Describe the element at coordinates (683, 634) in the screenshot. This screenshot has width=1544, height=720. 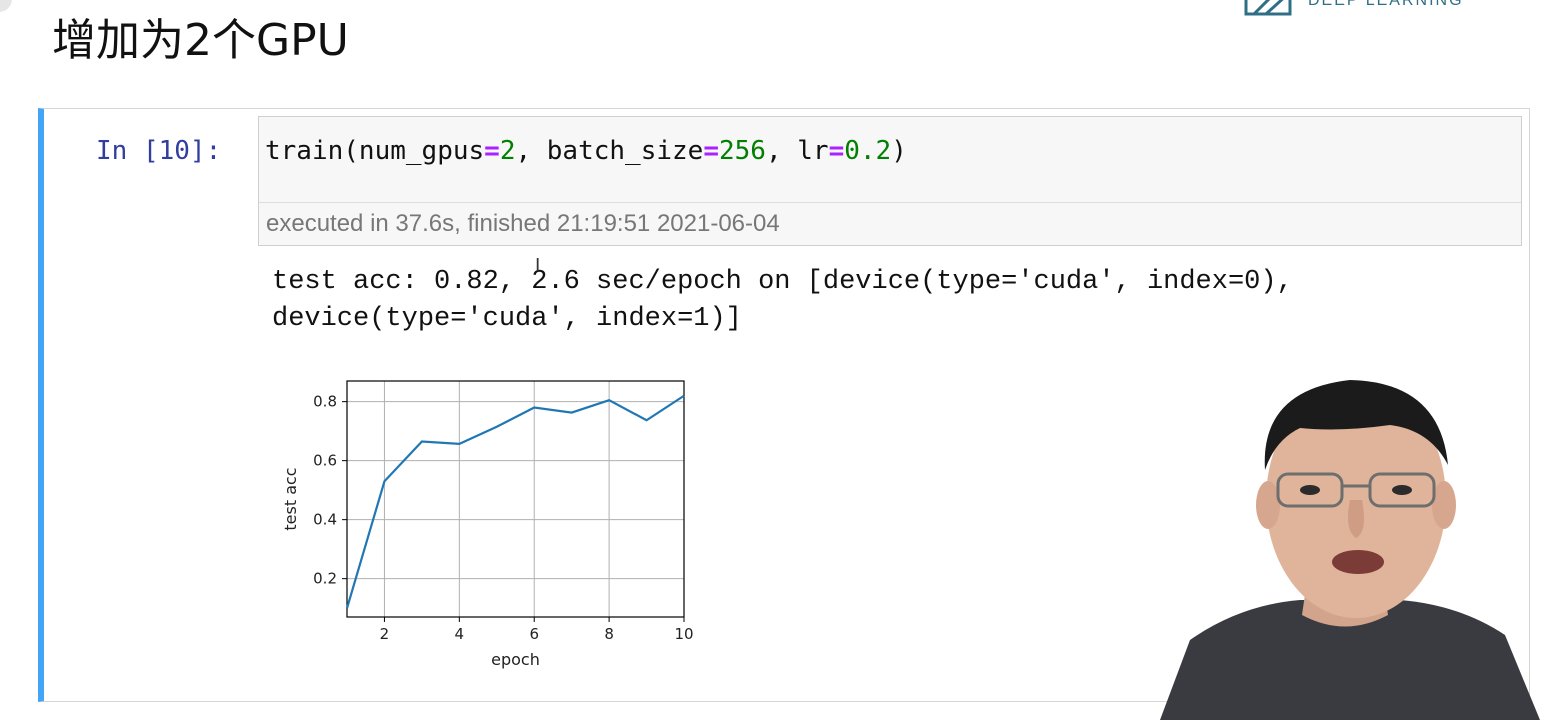
I see `x-tick-label: 10` at that location.